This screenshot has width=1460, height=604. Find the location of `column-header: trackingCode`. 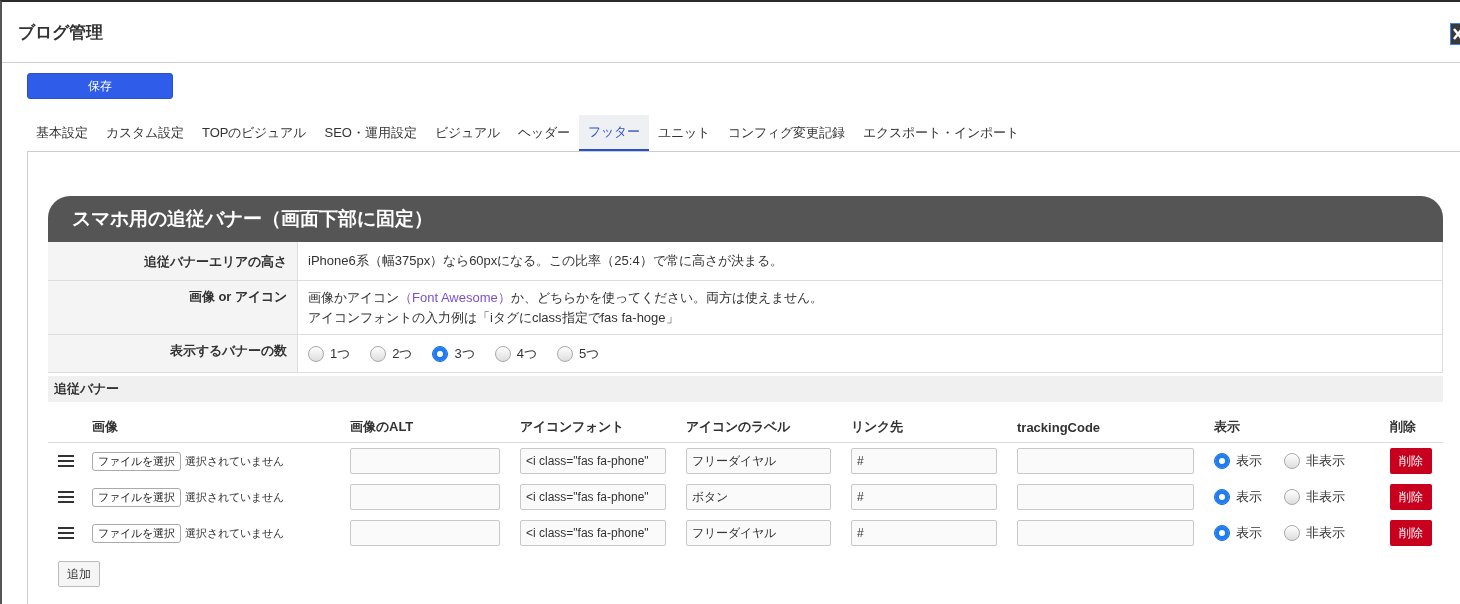

column-header: trackingCode is located at coordinates (1115, 427).